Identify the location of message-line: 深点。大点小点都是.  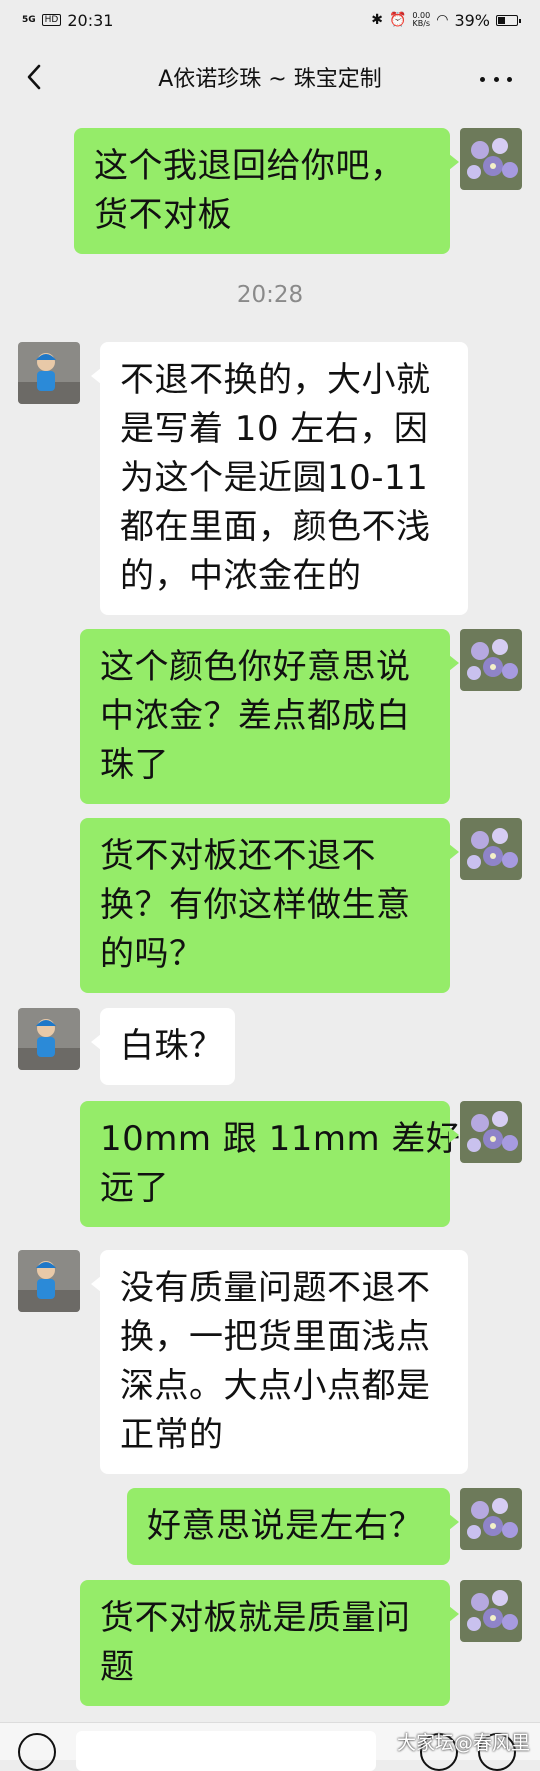
(275, 1386).